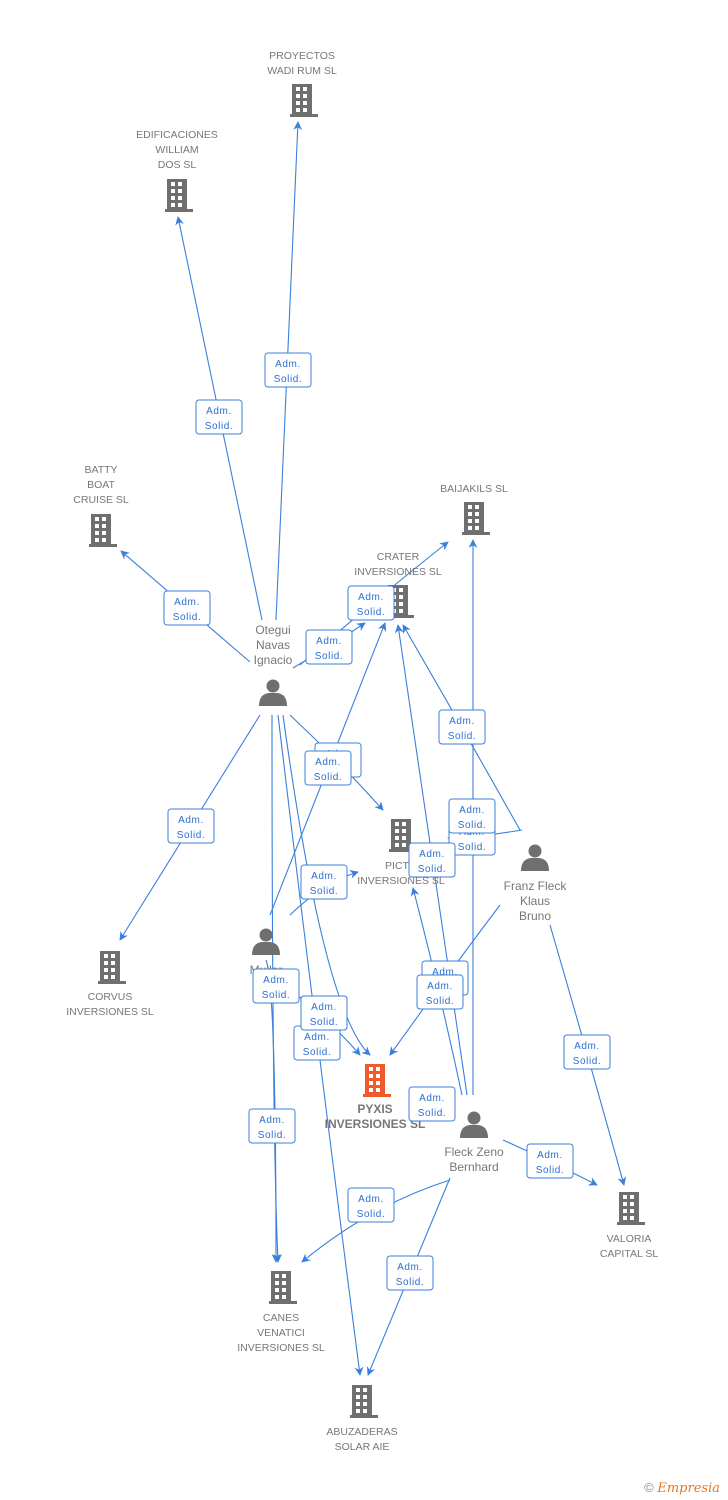 This screenshot has height=1500, width=728. Describe the element at coordinates (302, 71) in the screenshot. I see `node-label: WADI RUM SL` at that location.